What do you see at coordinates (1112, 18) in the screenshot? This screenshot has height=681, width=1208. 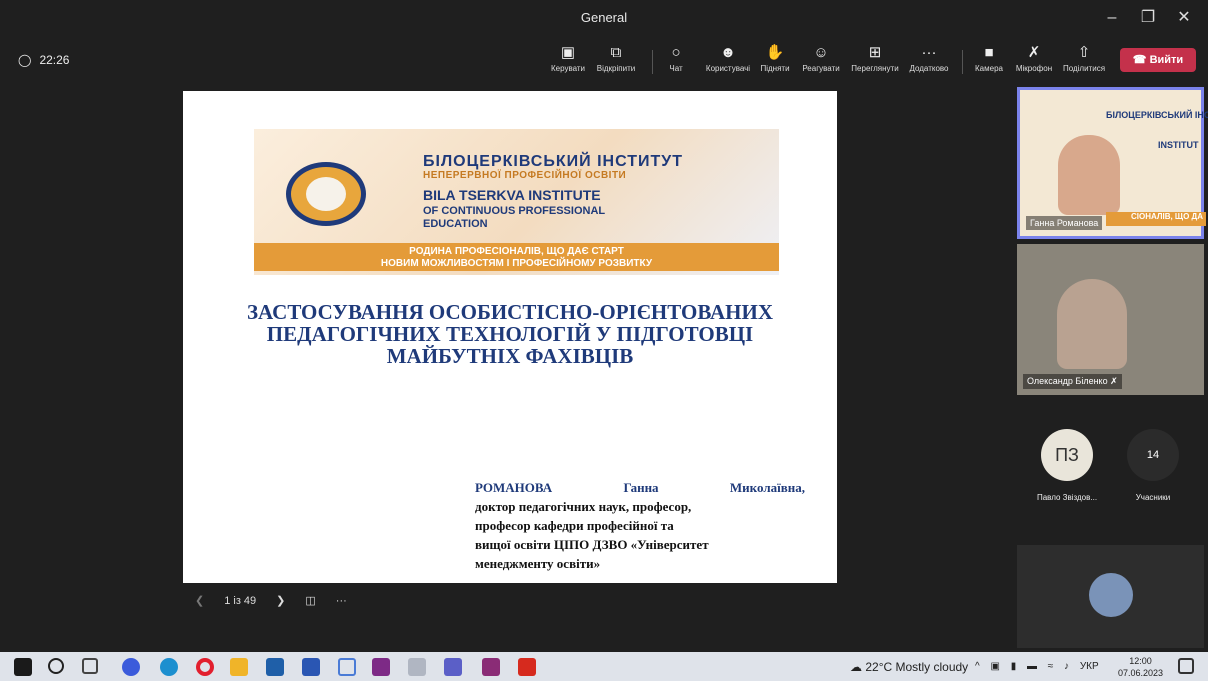 I see `minimize-icon: –` at bounding box center [1112, 18].